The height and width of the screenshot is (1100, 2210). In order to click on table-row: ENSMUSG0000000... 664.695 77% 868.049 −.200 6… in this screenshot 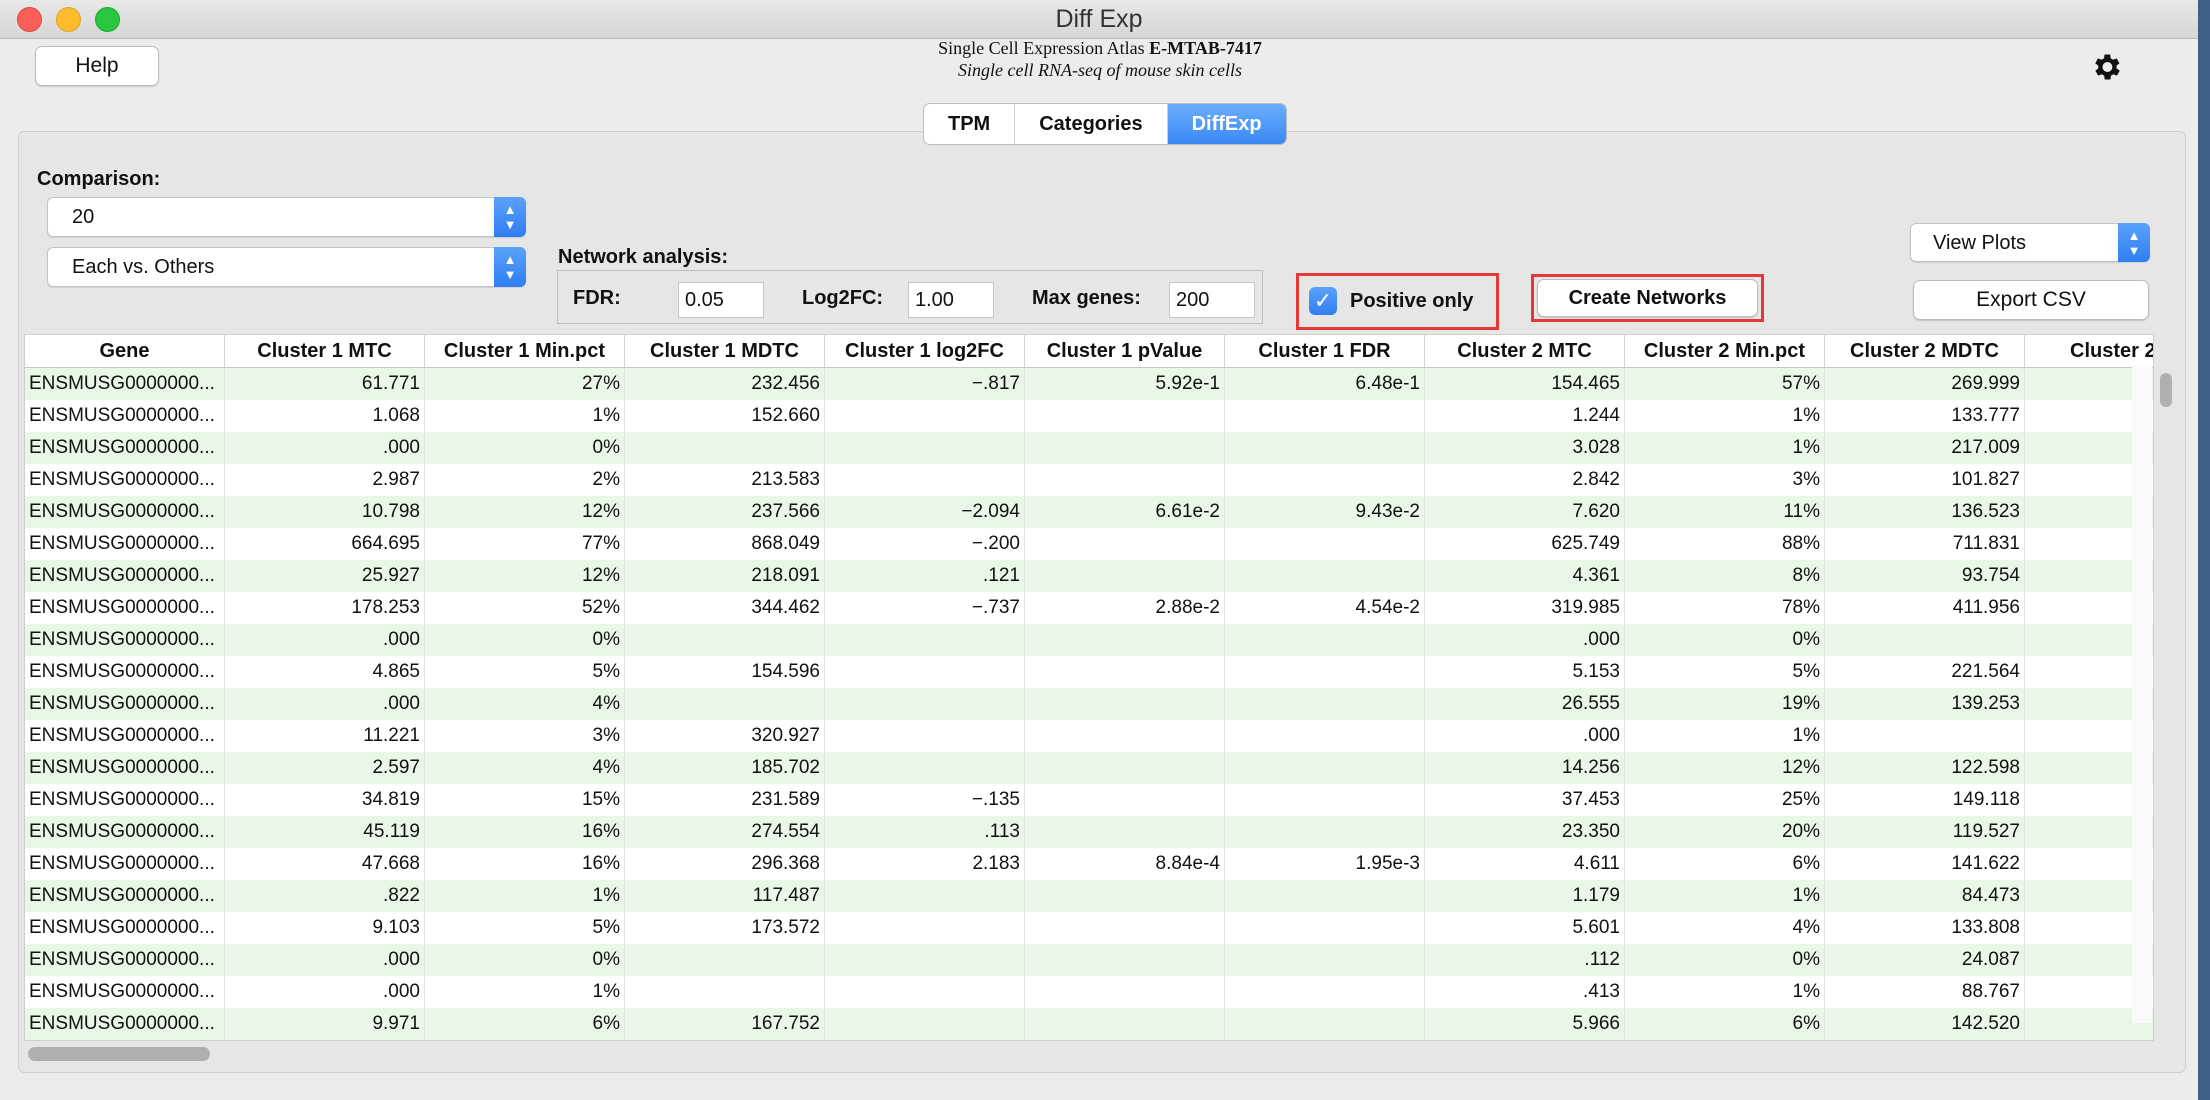, I will do `click(1089, 544)`.